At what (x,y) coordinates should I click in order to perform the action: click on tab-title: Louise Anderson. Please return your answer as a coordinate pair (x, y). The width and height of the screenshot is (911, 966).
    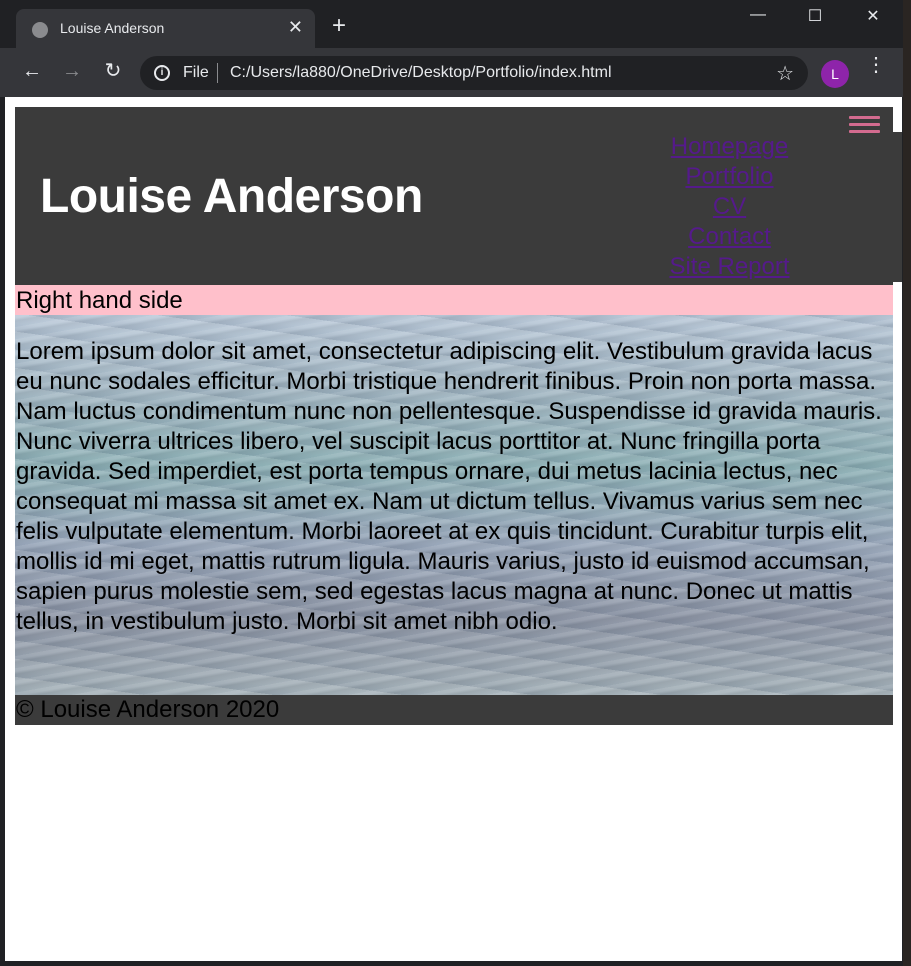
    Looking at the image, I should click on (112, 28).